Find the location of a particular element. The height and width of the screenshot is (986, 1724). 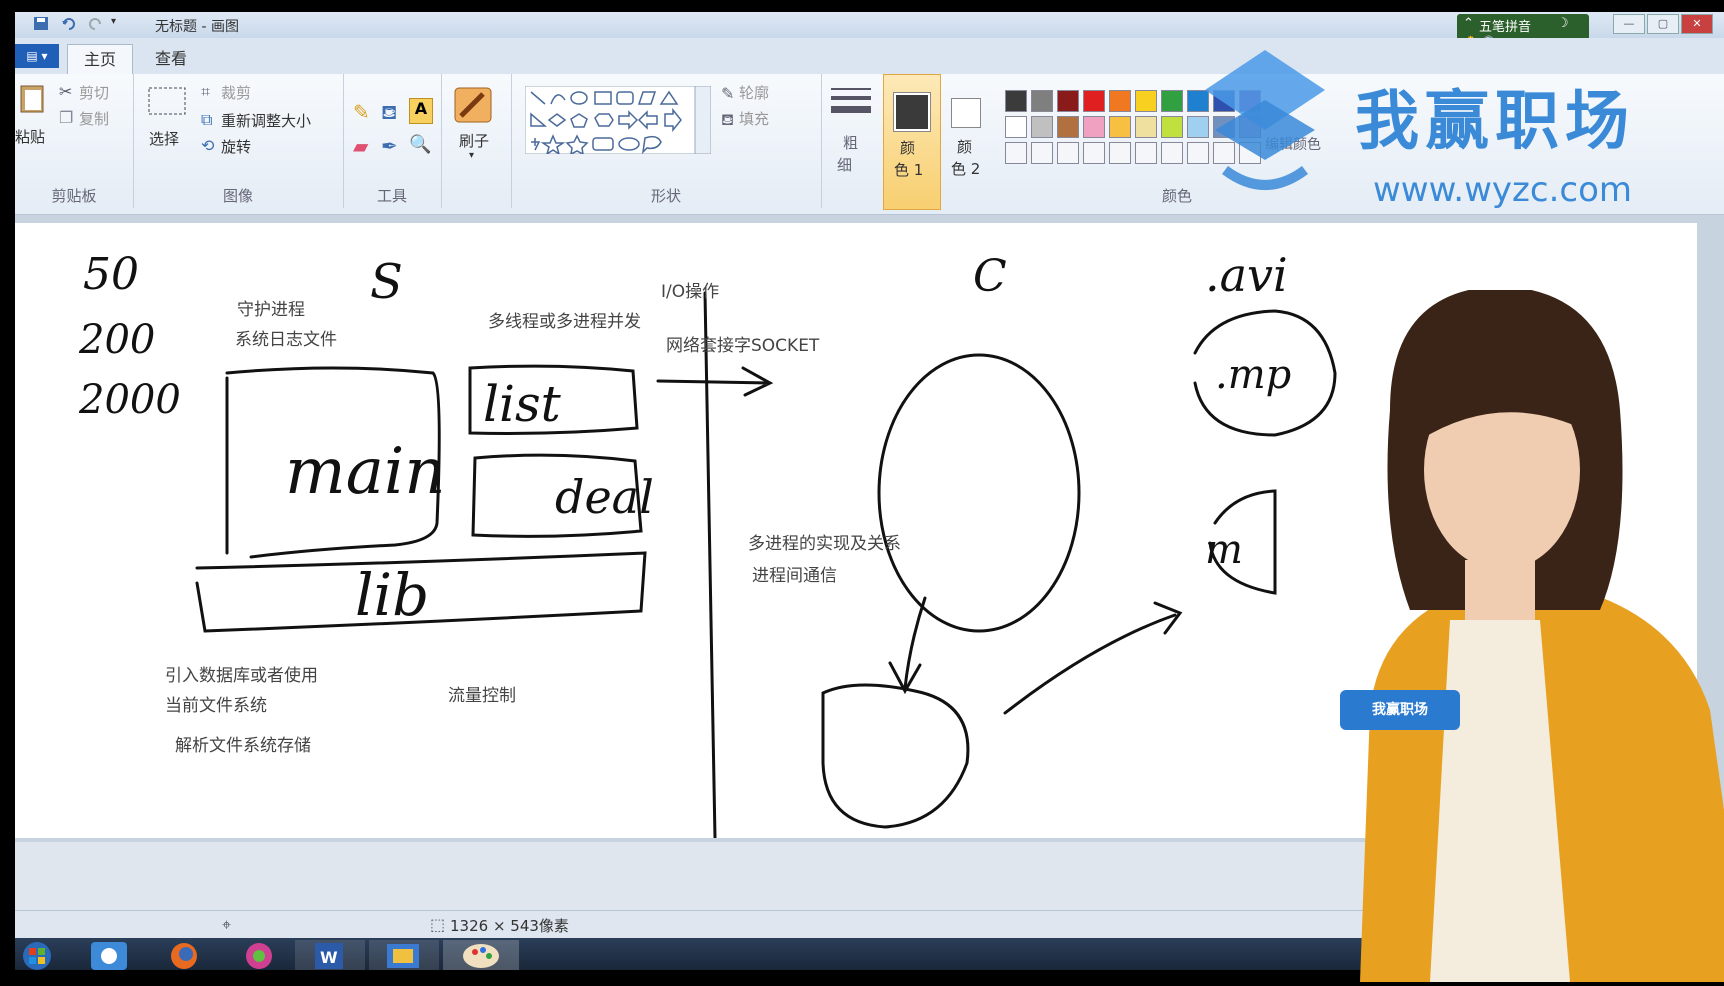

network-app-icon is located at coordinates (115, 955).